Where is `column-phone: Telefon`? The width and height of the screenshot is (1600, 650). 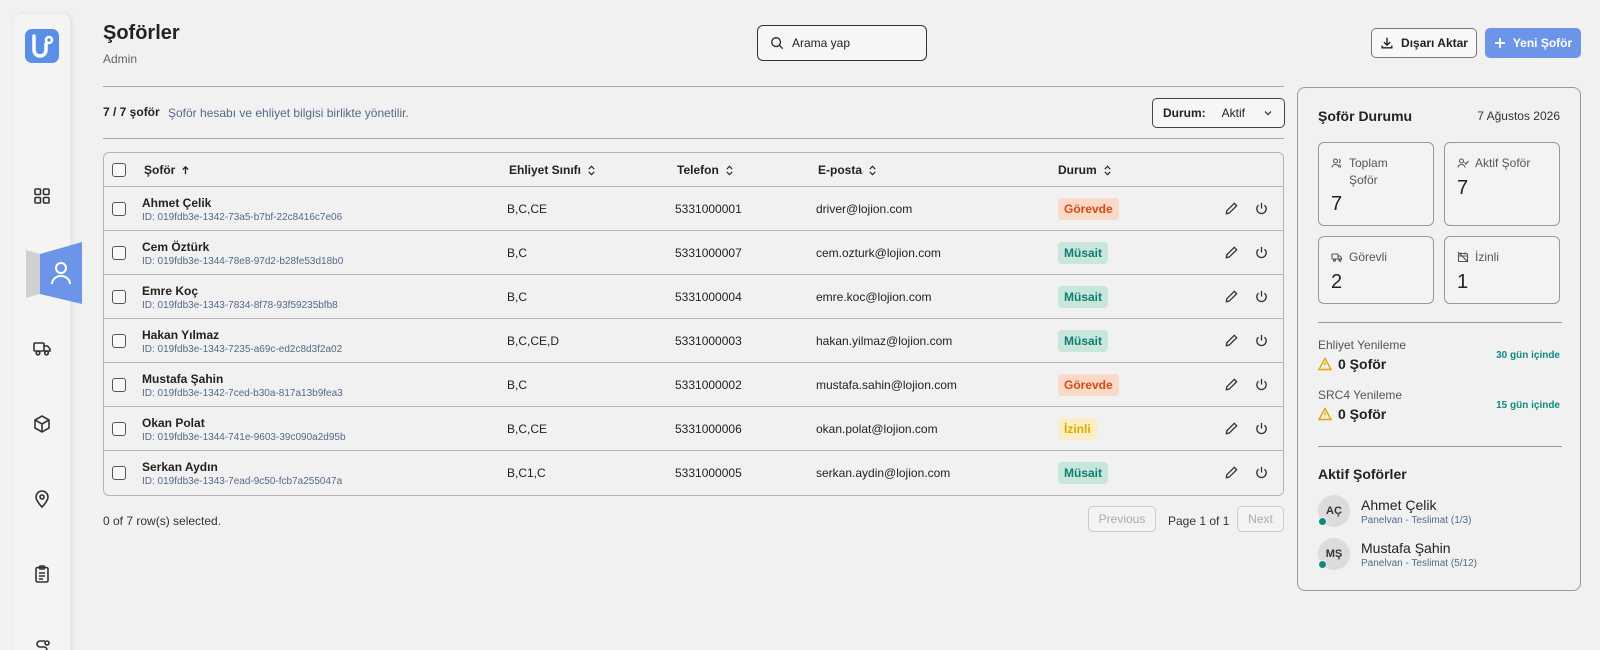
column-phone: Telefon is located at coordinates (706, 170).